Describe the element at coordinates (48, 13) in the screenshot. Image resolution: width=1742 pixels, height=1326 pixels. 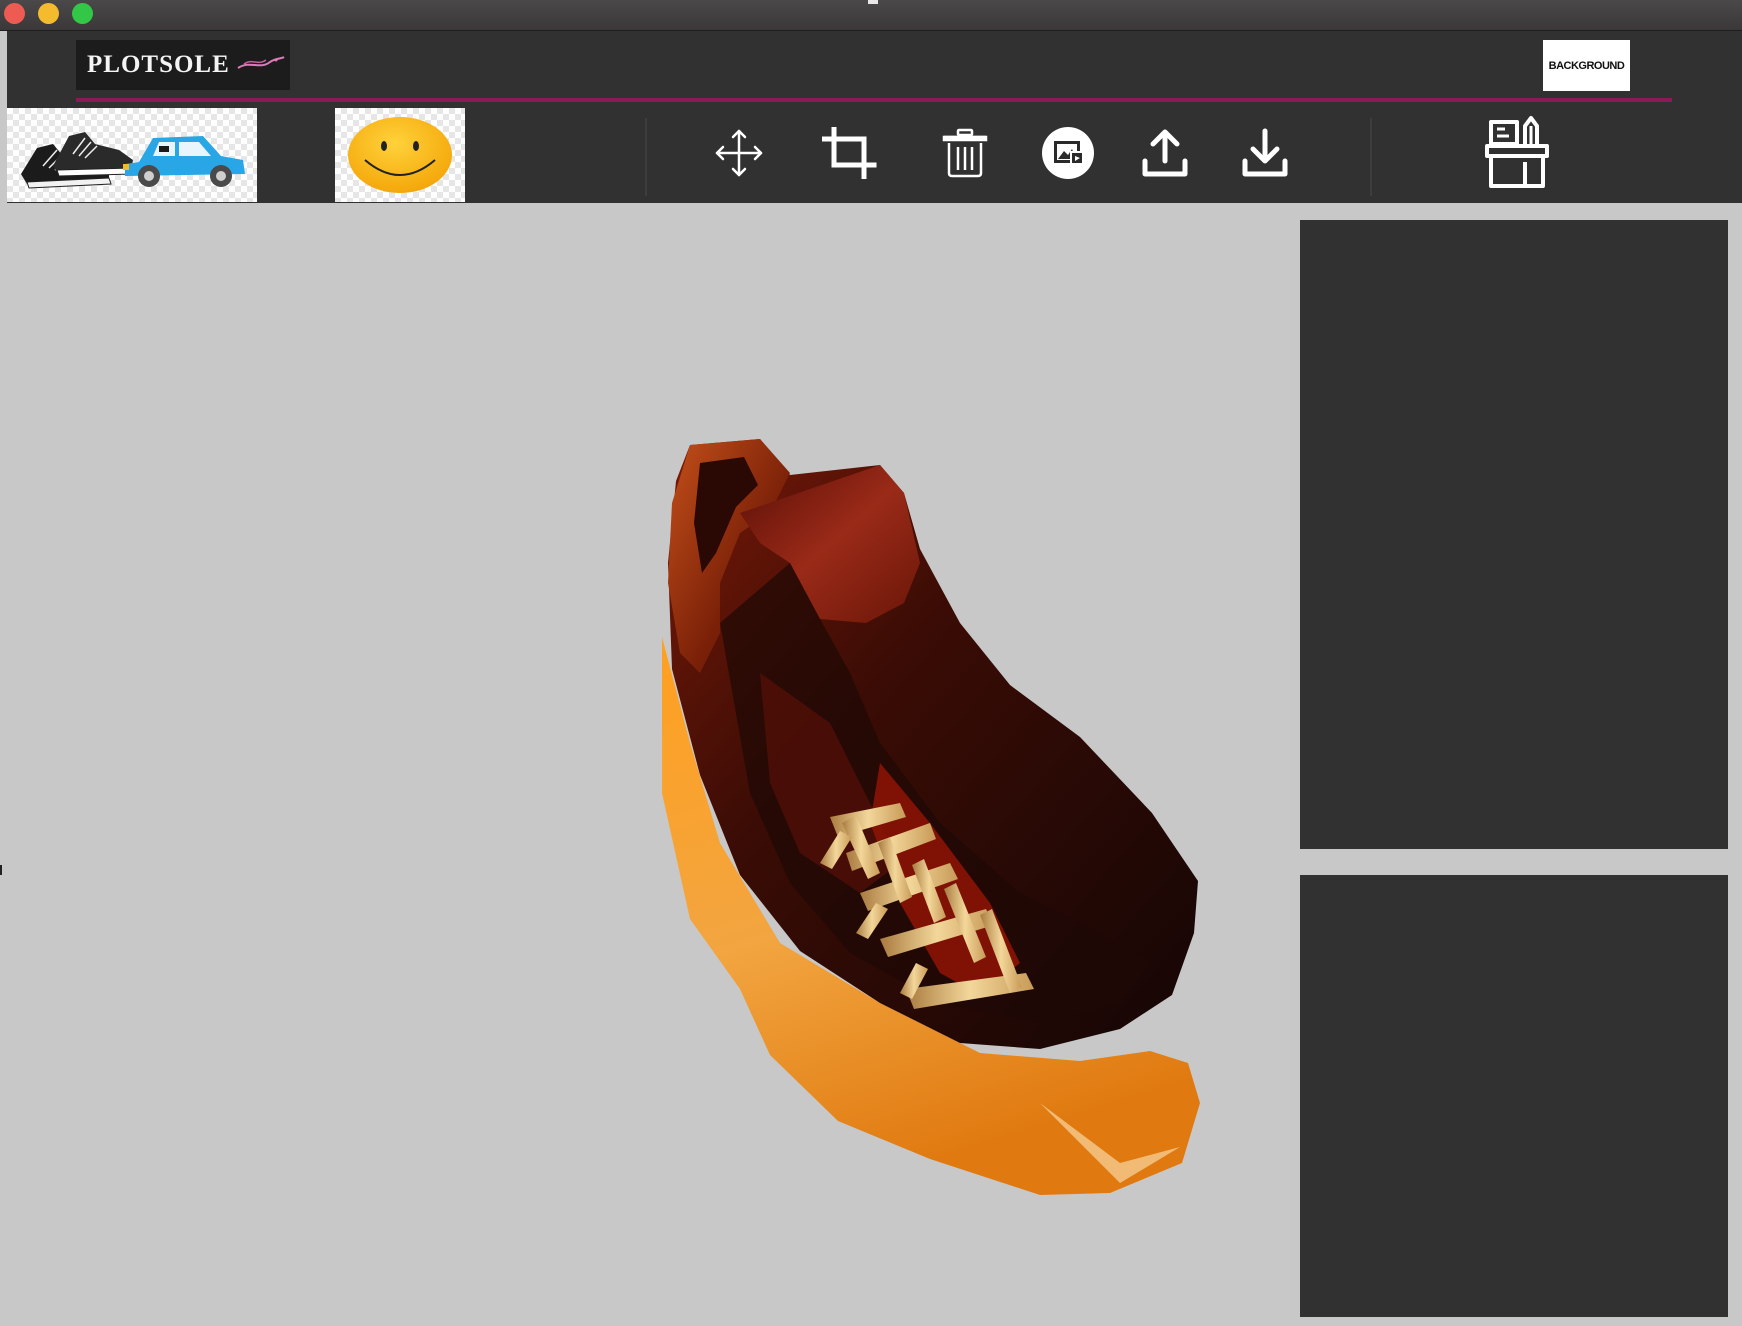
I see `minimize-window-button` at that location.